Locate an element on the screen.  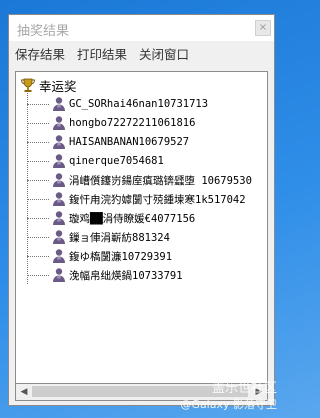
tree-root: 幸运奖 is located at coordinates (48, 85).